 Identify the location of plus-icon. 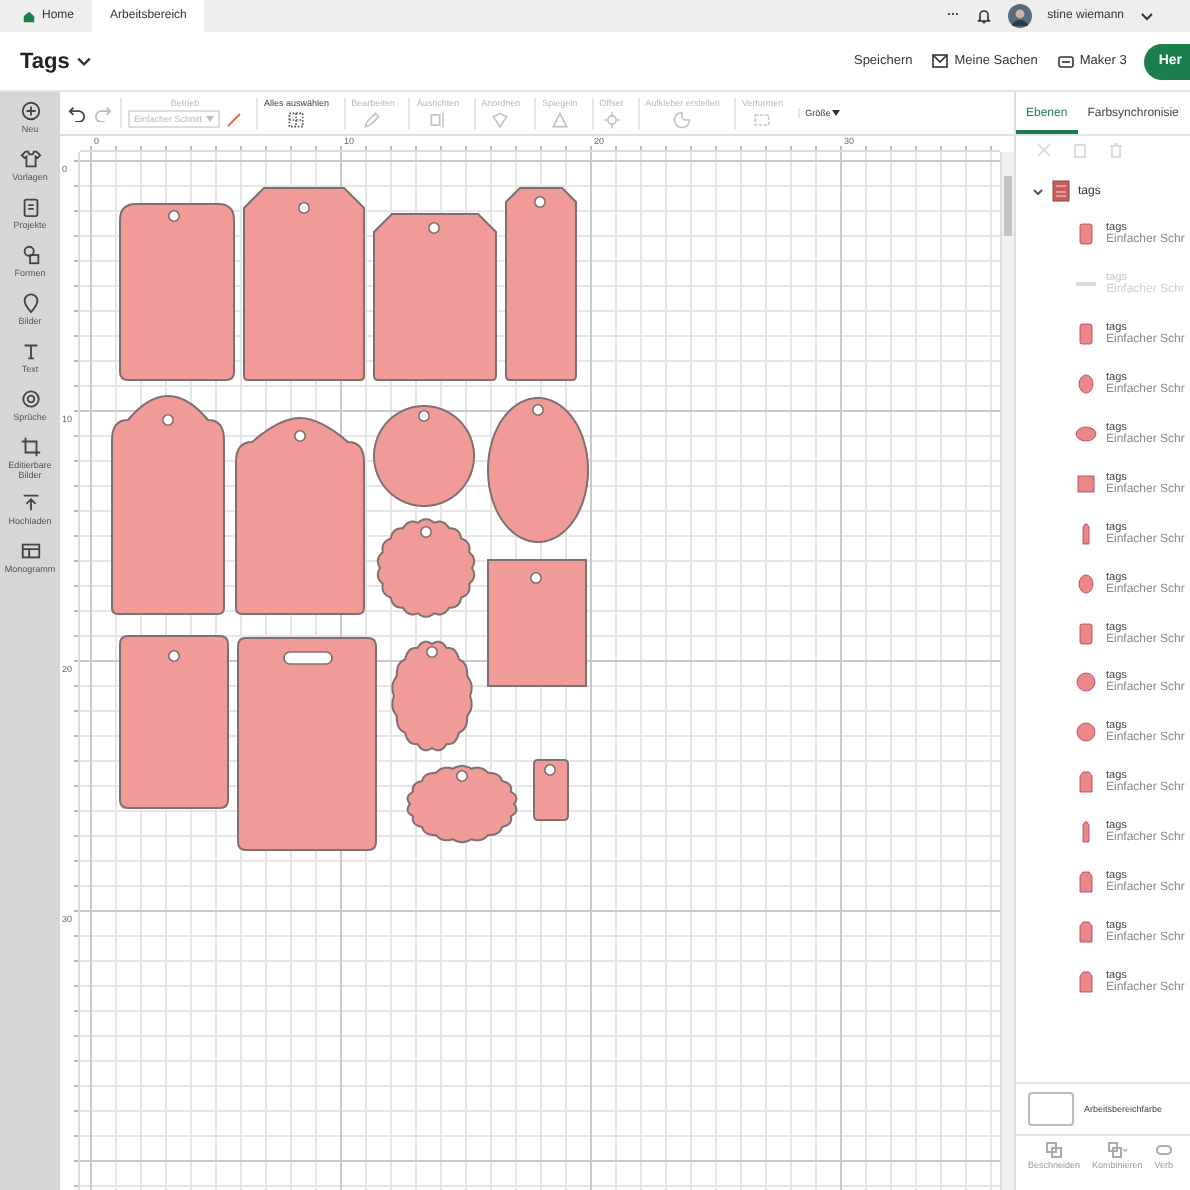
(30, 111).